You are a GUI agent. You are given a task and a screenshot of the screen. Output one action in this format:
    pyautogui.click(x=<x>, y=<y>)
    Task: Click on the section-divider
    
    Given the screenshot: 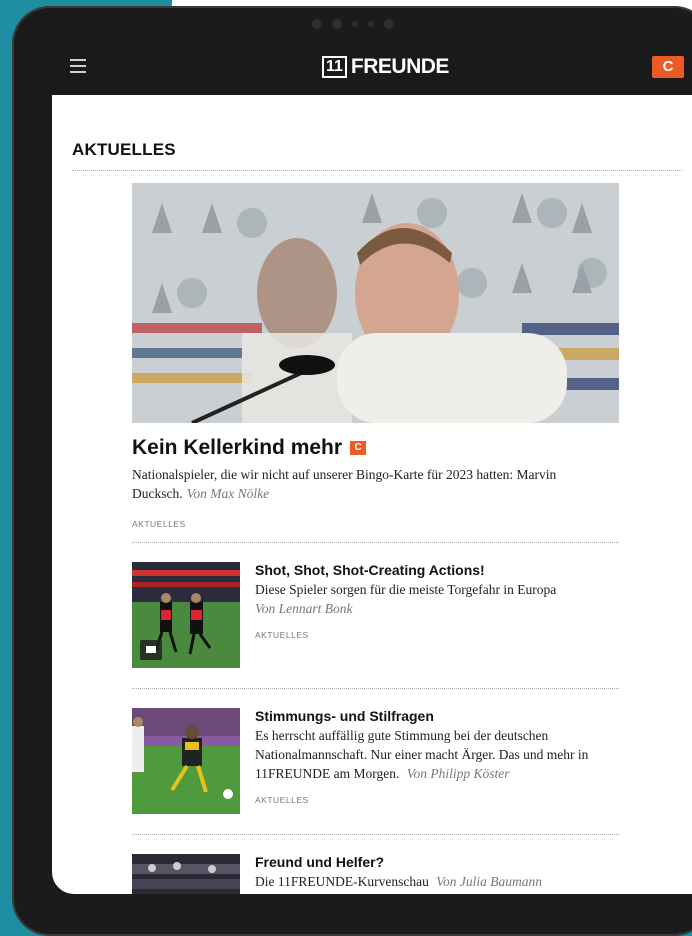 What is the action you would take?
    pyautogui.click(x=377, y=170)
    